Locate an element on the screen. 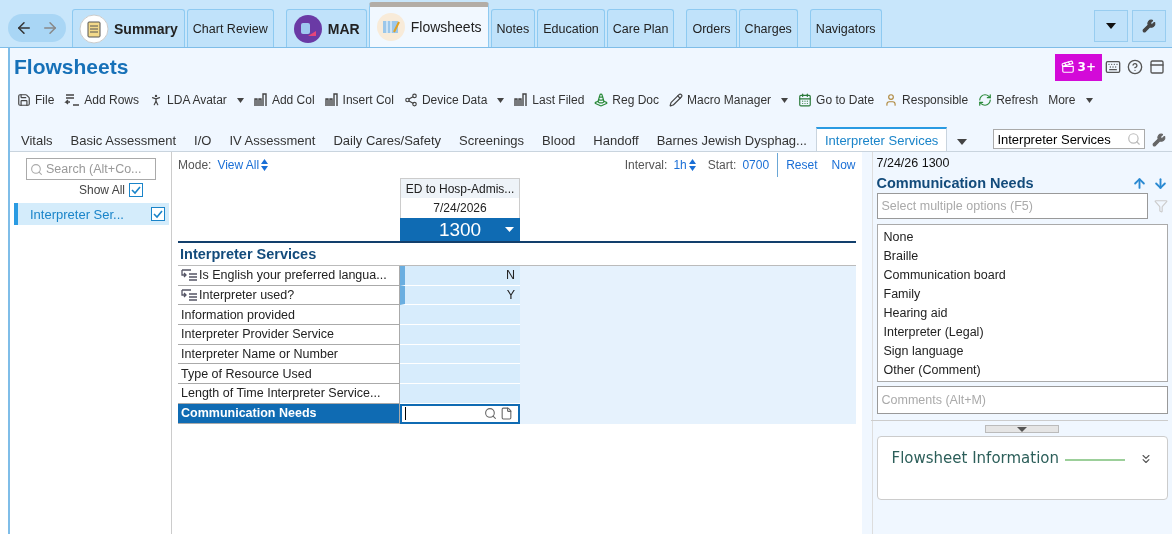 The image size is (1172, 560). toolbar-button: Last Filed is located at coordinates (549, 100).